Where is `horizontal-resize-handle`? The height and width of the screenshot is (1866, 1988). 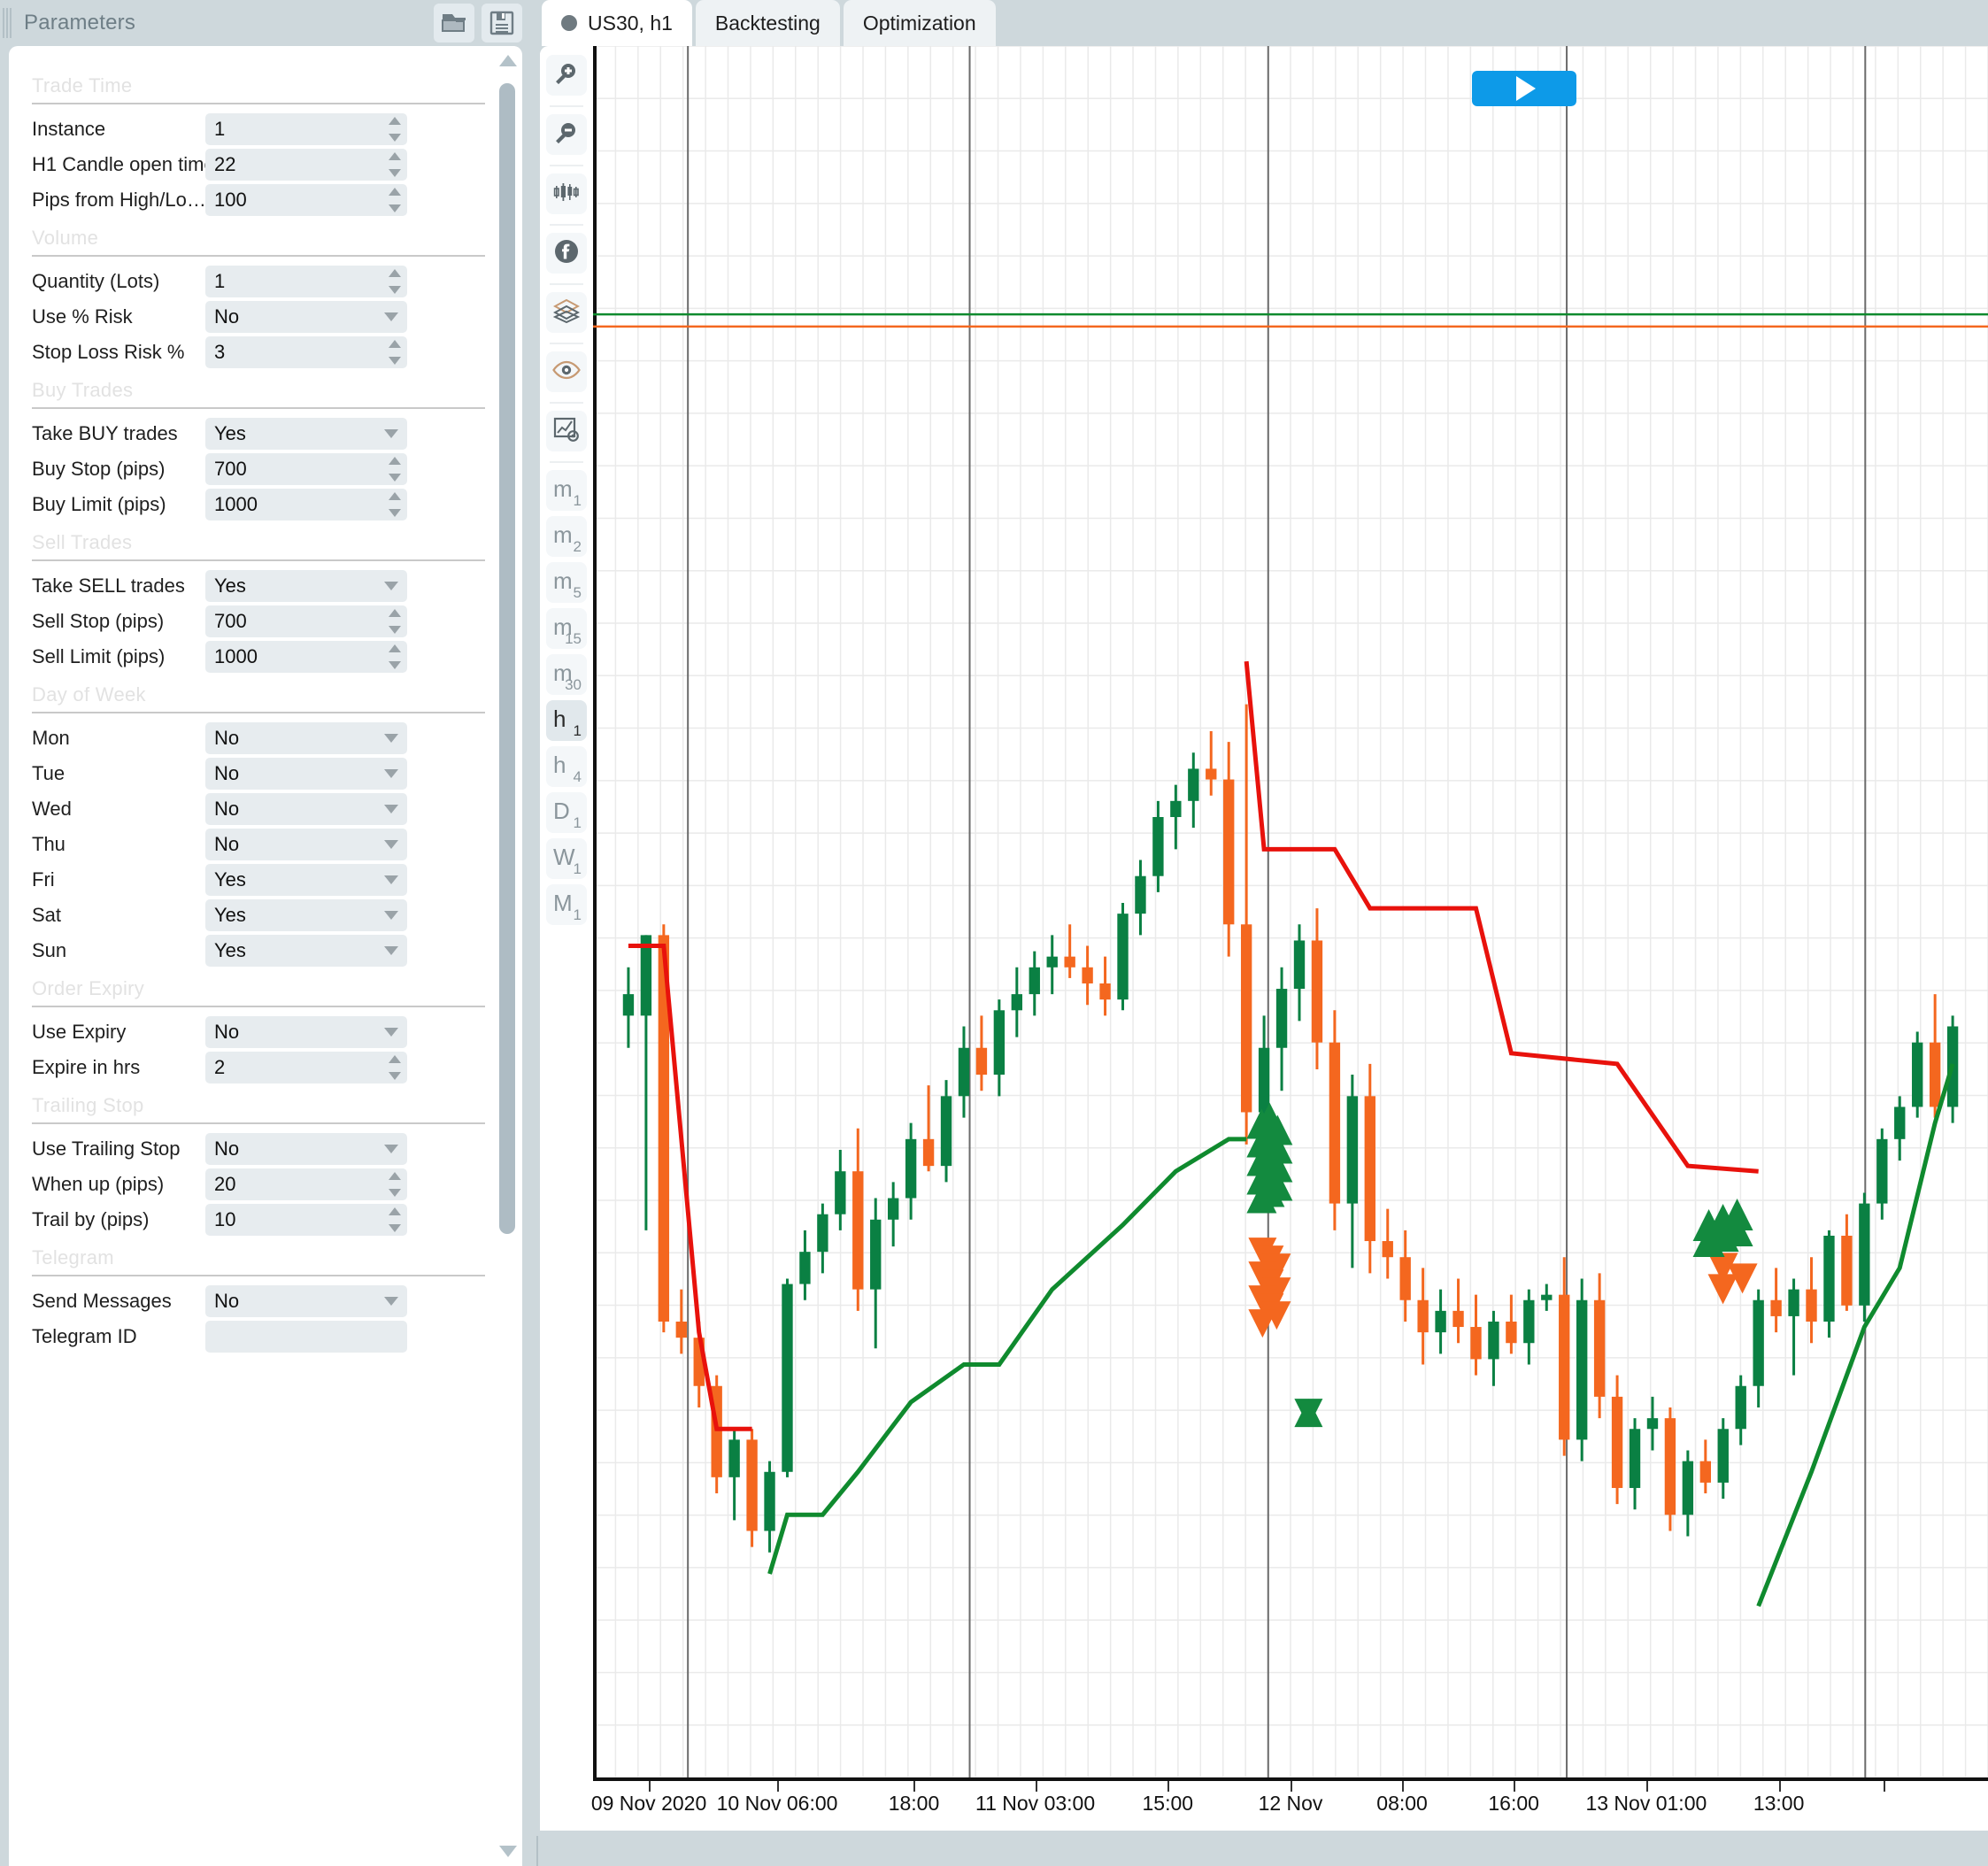
horizontal-resize-handle is located at coordinates (539, 1851).